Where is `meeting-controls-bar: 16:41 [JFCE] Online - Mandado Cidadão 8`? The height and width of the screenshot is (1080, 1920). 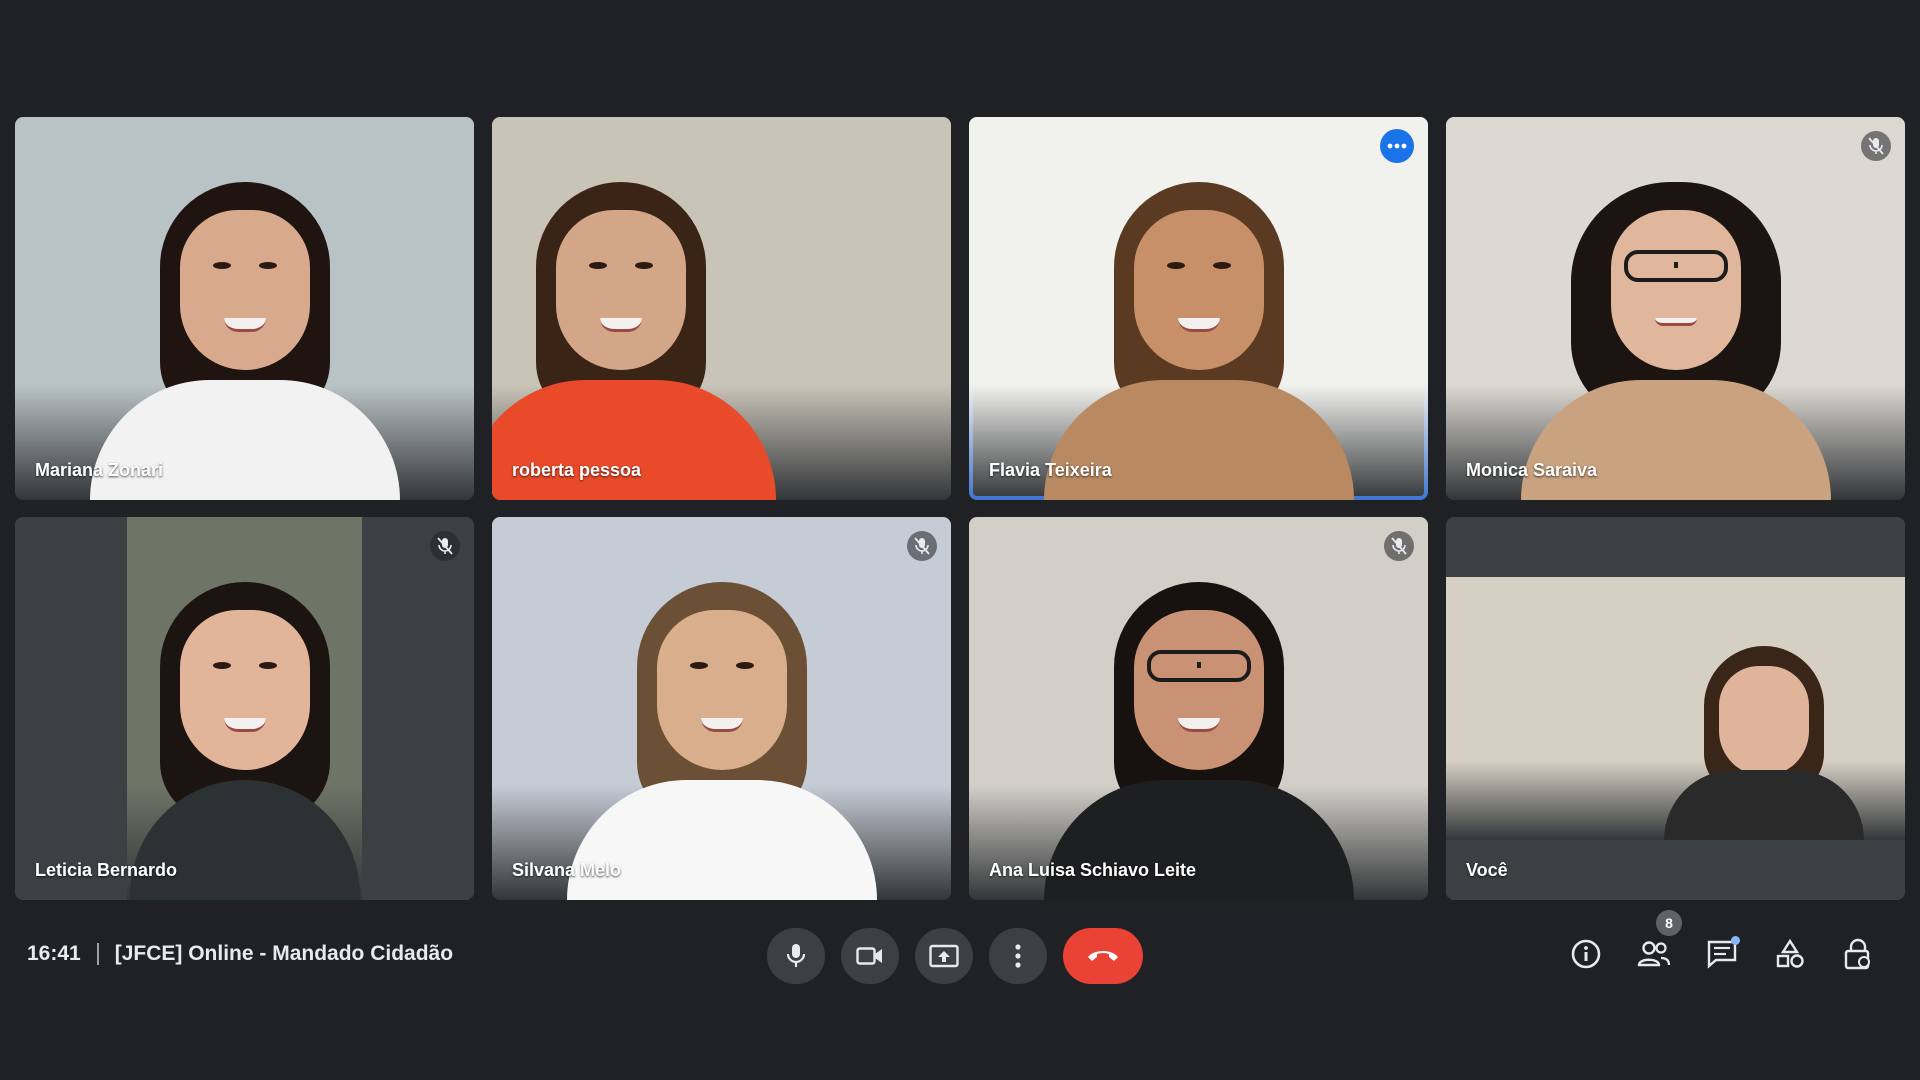 meeting-controls-bar: 16:41 [JFCE] Online - Mandado Cidadão 8 is located at coordinates (960, 950).